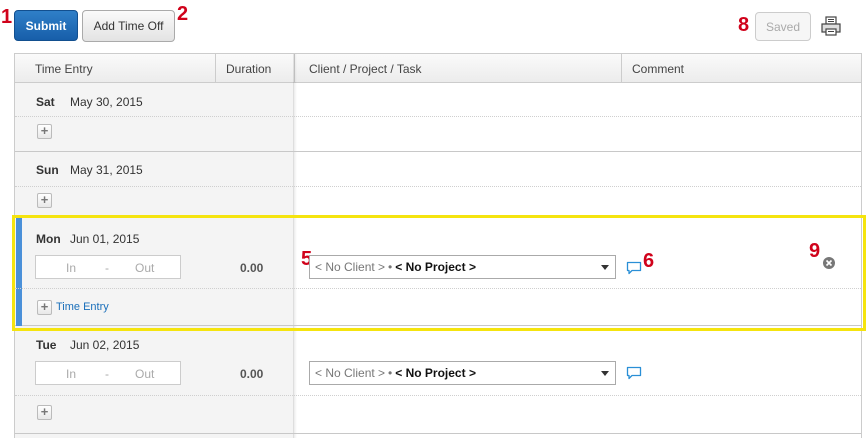 This screenshot has width=868, height=438. What do you see at coordinates (605, 373) in the screenshot?
I see `chevron-down-icon` at bounding box center [605, 373].